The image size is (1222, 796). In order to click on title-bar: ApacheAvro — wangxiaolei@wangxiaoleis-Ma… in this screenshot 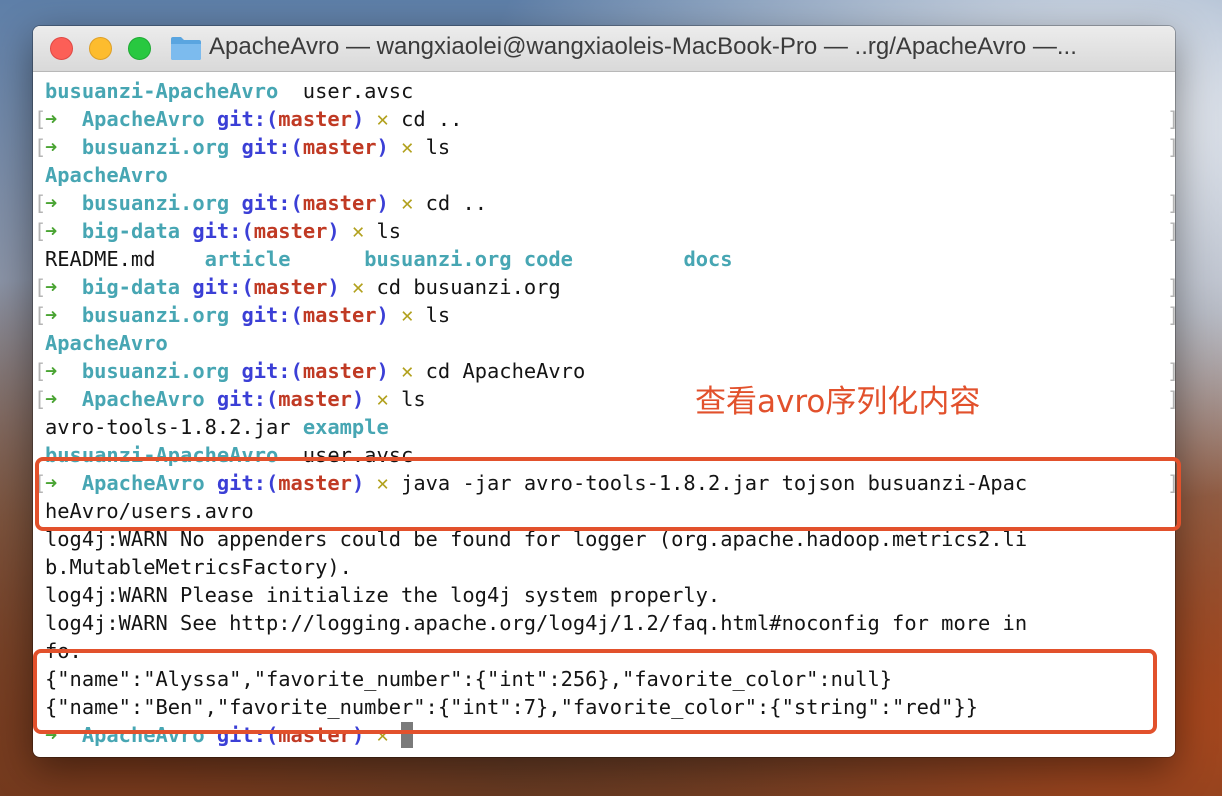, I will do `click(604, 49)`.